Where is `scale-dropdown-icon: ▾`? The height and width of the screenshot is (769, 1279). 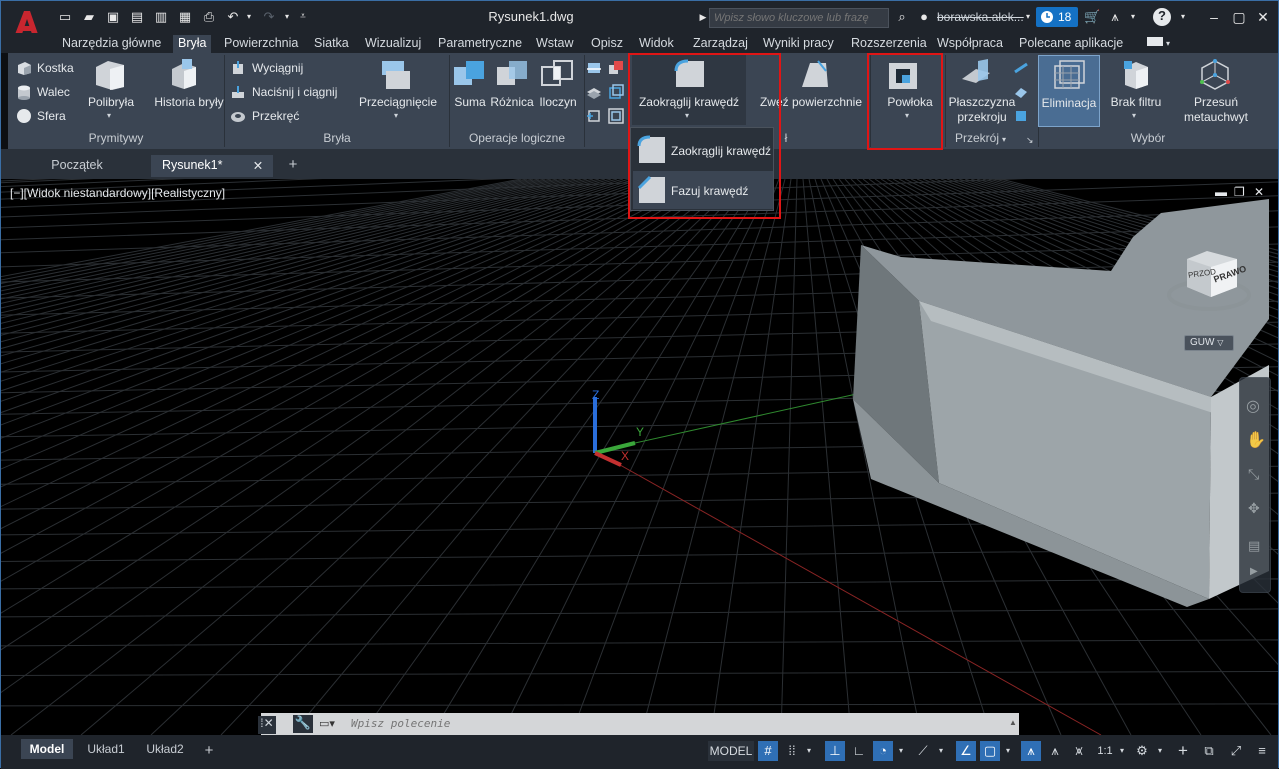 scale-dropdown-icon: ▾ is located at coordinates (1122, 751).